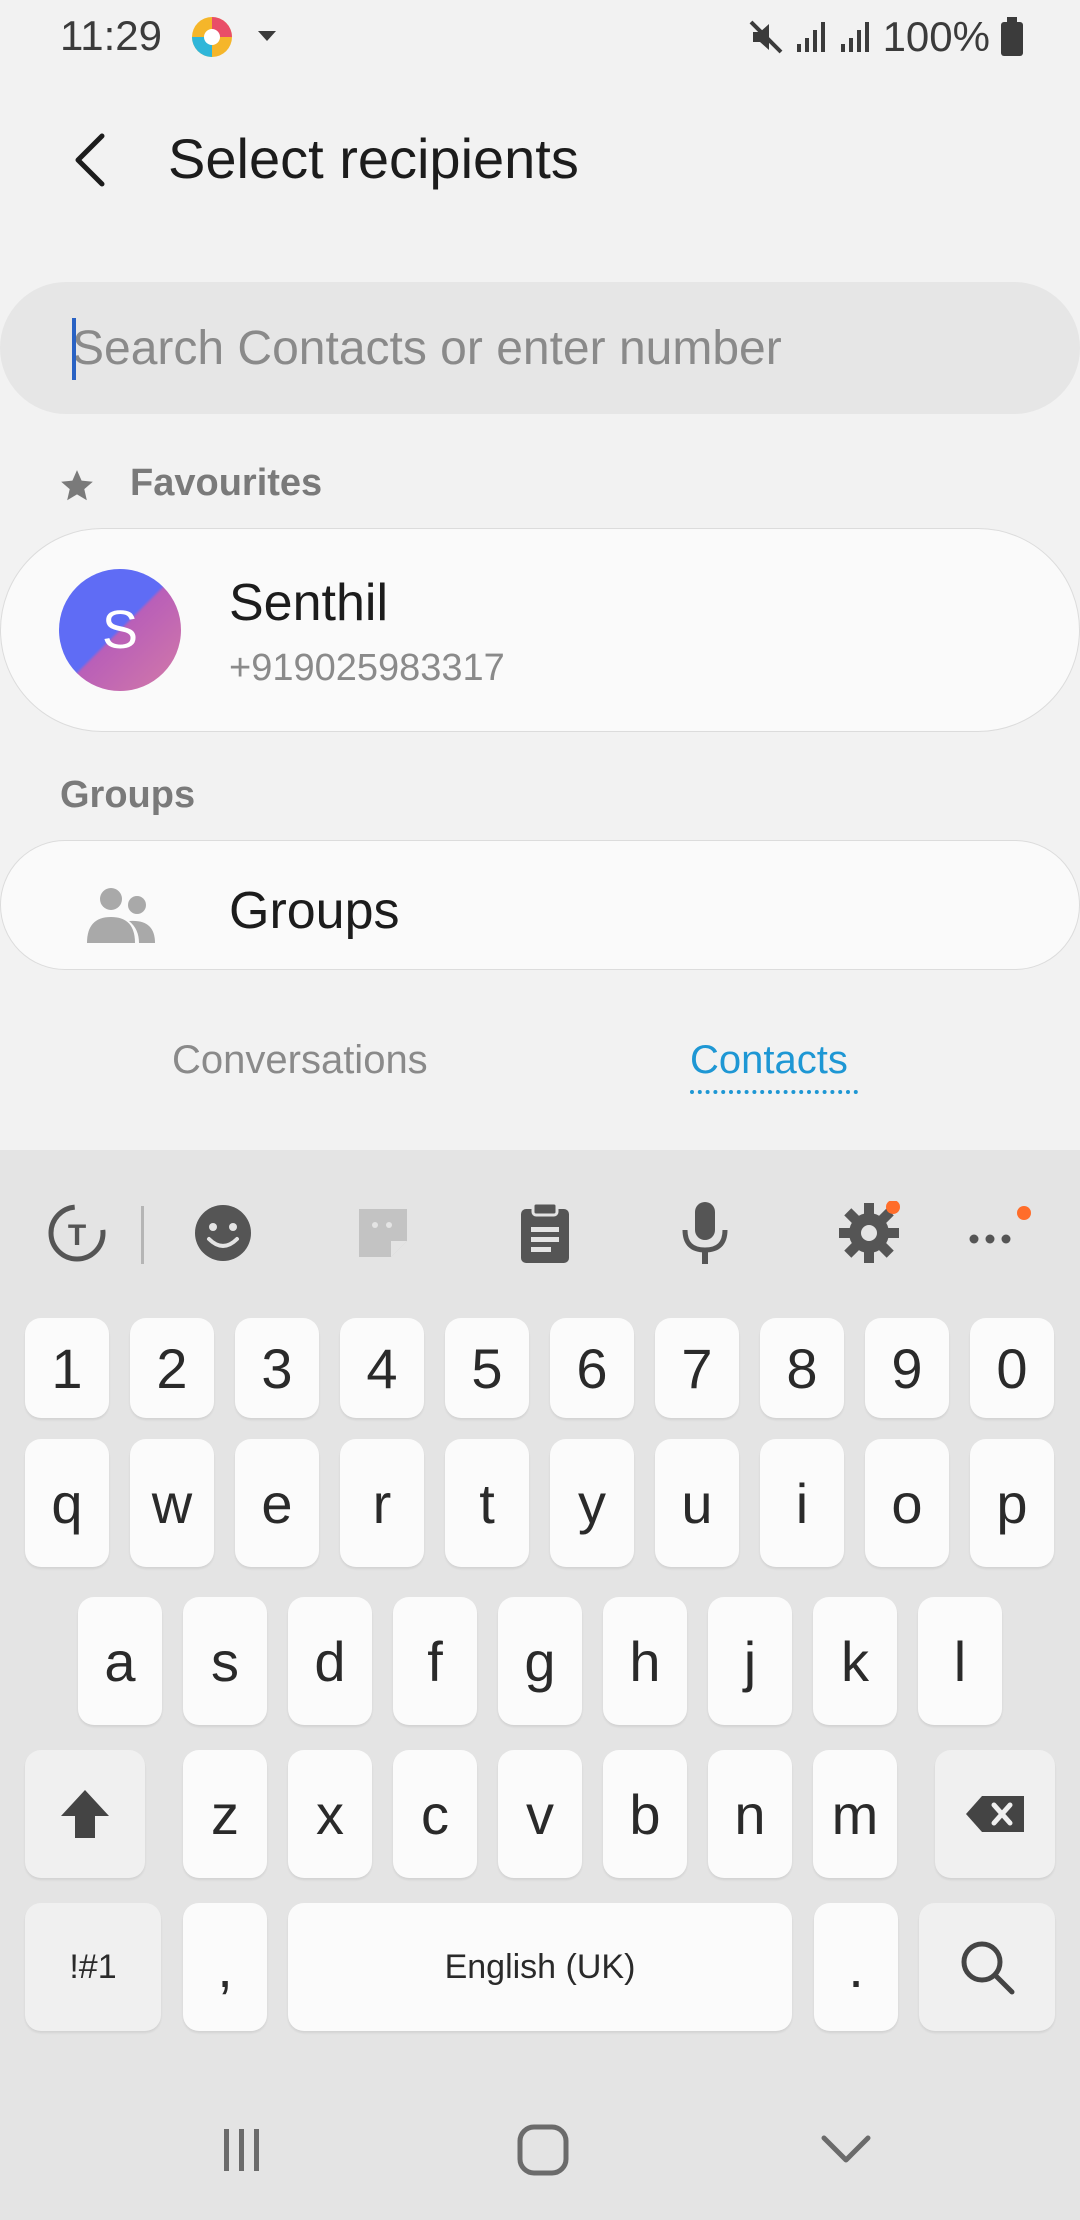 The image size is (1080, 2220). I want to click on key-s-label: s, so click(225, 1661).